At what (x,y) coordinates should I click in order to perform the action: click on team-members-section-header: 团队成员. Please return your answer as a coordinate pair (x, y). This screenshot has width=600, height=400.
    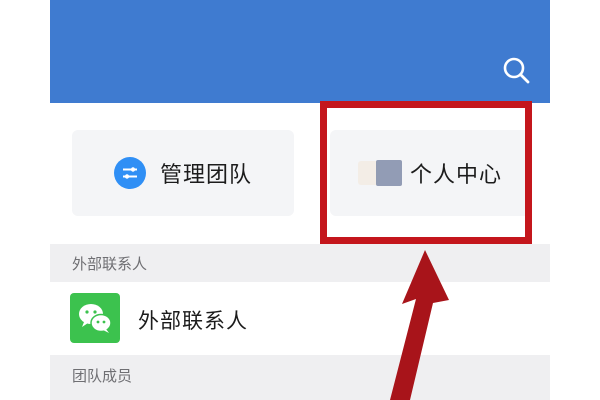
    Looking at the image, I should click on (300, 377).